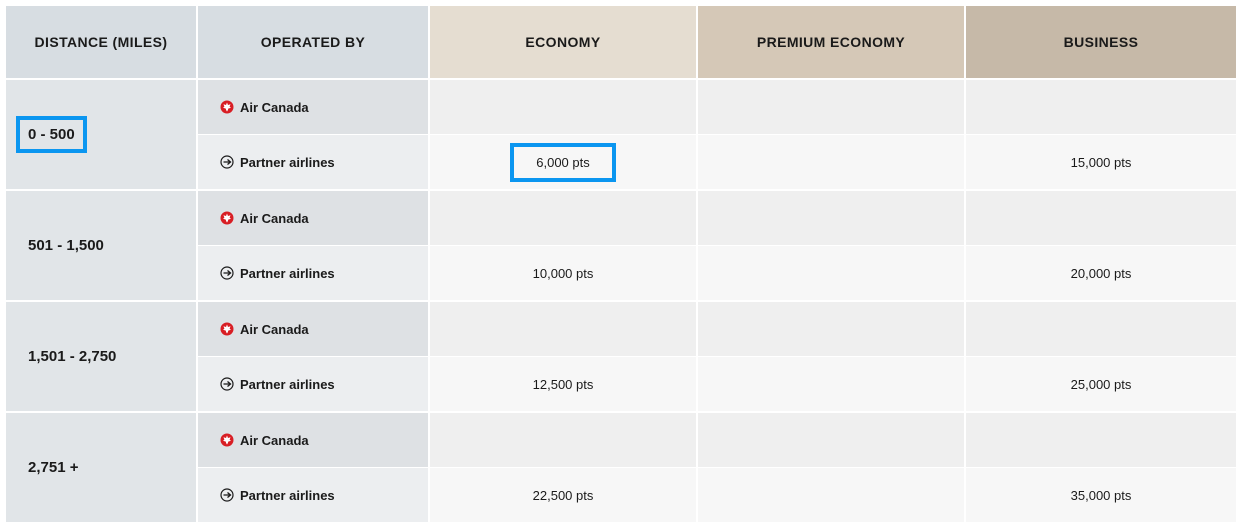 Image resolution: width=1242 pixels, height=530 pixels. Describe the element at coordinates (102, 134) in the screenshot. I see `distance-cell: 0 - 500` at that location.